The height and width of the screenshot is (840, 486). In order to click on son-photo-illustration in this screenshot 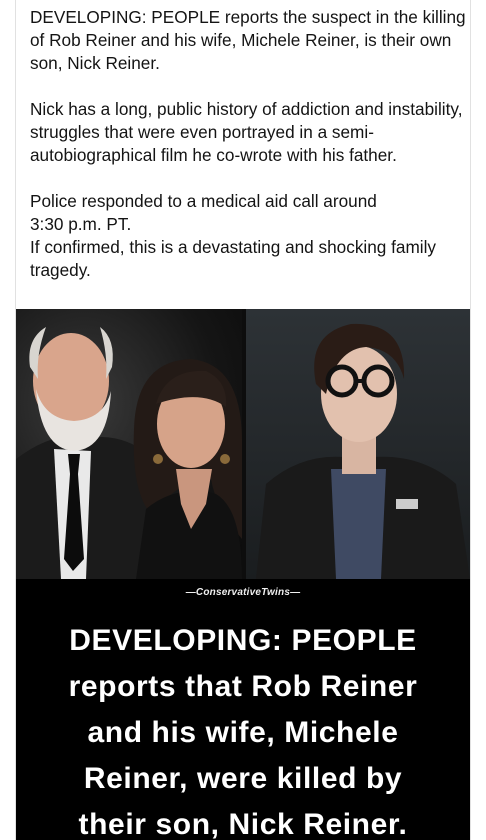, I will do `click(363, 451)`.